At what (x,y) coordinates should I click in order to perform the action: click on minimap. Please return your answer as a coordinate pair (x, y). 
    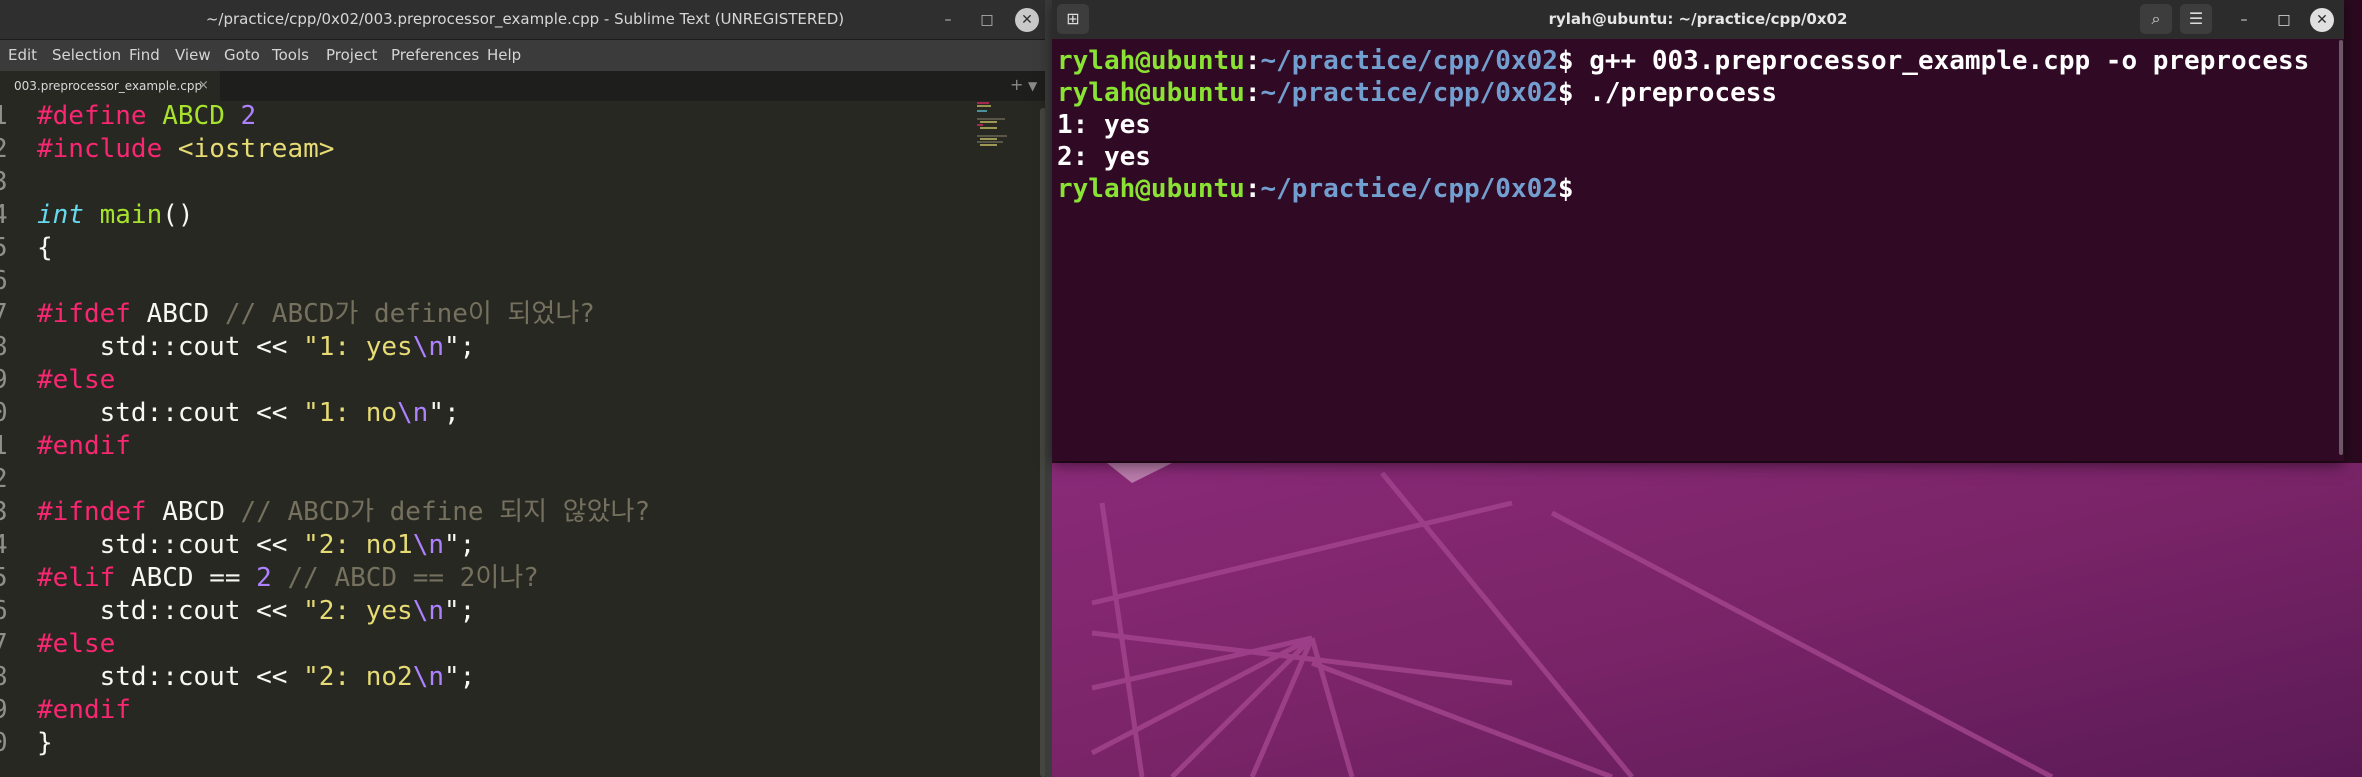
    Looking at the image, I should click on (995, 125).